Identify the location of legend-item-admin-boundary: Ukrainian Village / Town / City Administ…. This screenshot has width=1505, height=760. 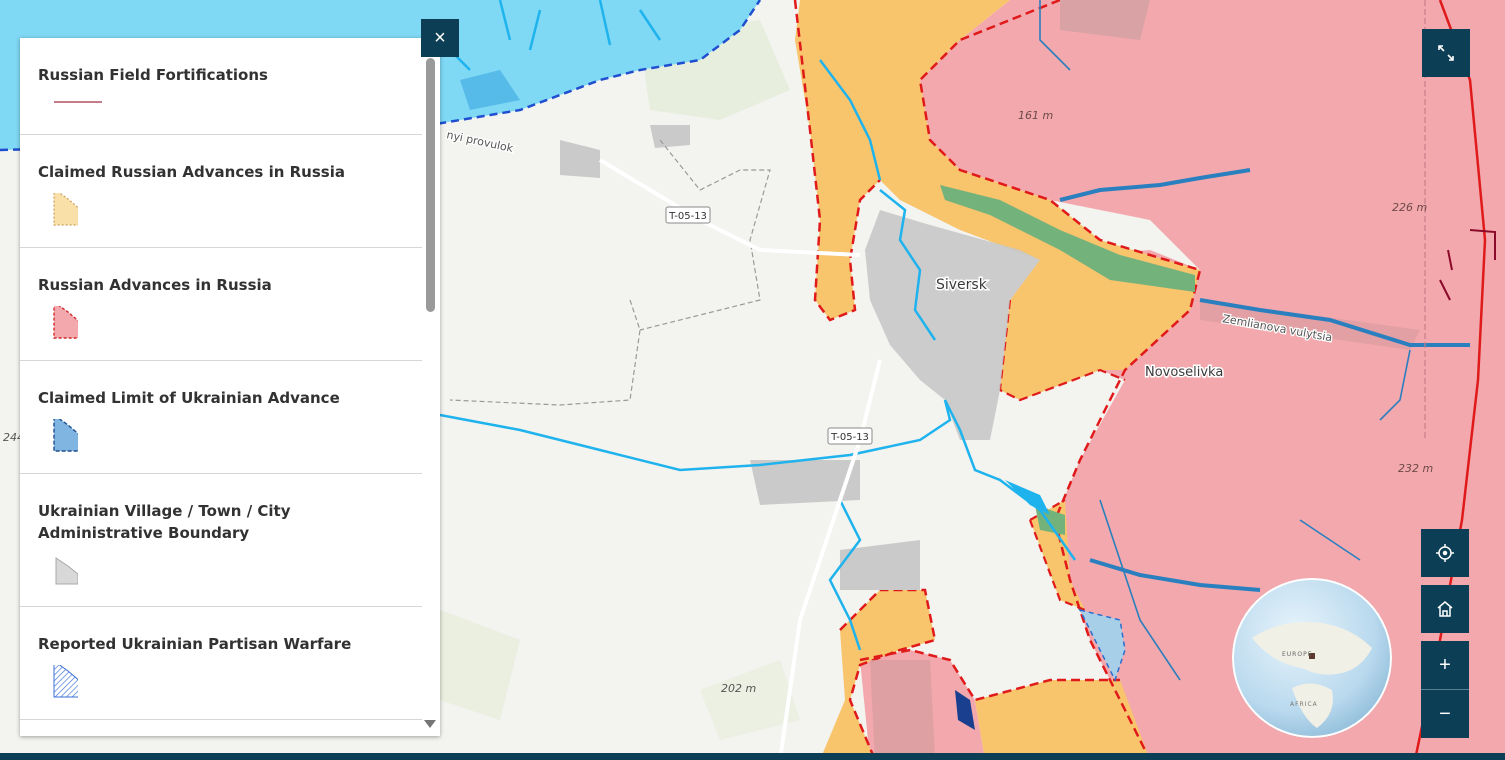
(221, 540).